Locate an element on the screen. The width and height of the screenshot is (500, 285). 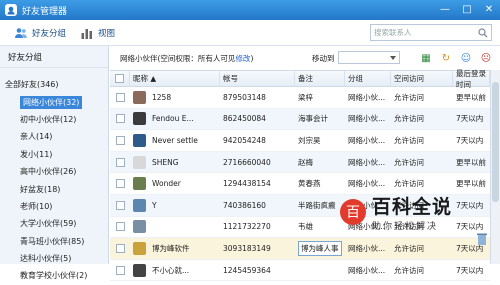
col-space-access: 空间访问 is located at coordinates (422, 78).